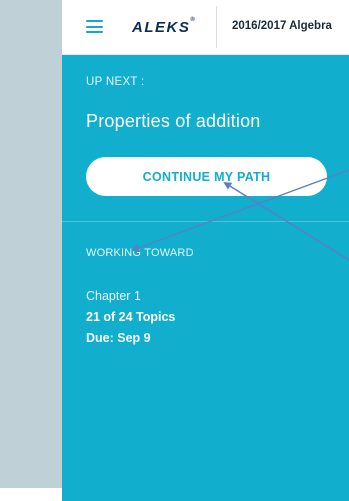 The height and width of the screenshot is (501, 349). Describe the element at coordinates (205, 27) in the screenshot. I see `top-bar: ALEKS® 2016/2017 Algebra` at that location.